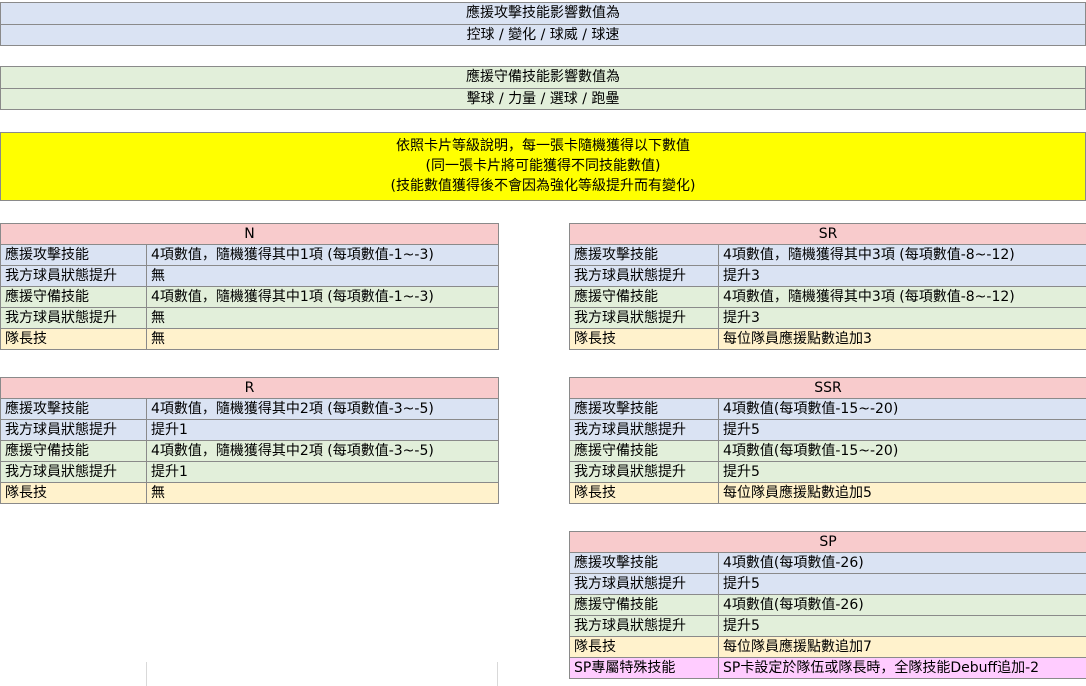 Image resolution: width=1086 pixels, height=686 pixels. What do you see at coordinates (827, 409) in the screenshot?
I see `table-row: 應援攻擊技能 4項數值(每項數值-15~-20)` at bounding box center [827, 409].